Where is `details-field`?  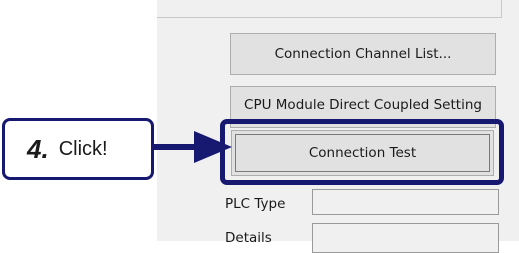
details-field is located at coordinates (405, 238).